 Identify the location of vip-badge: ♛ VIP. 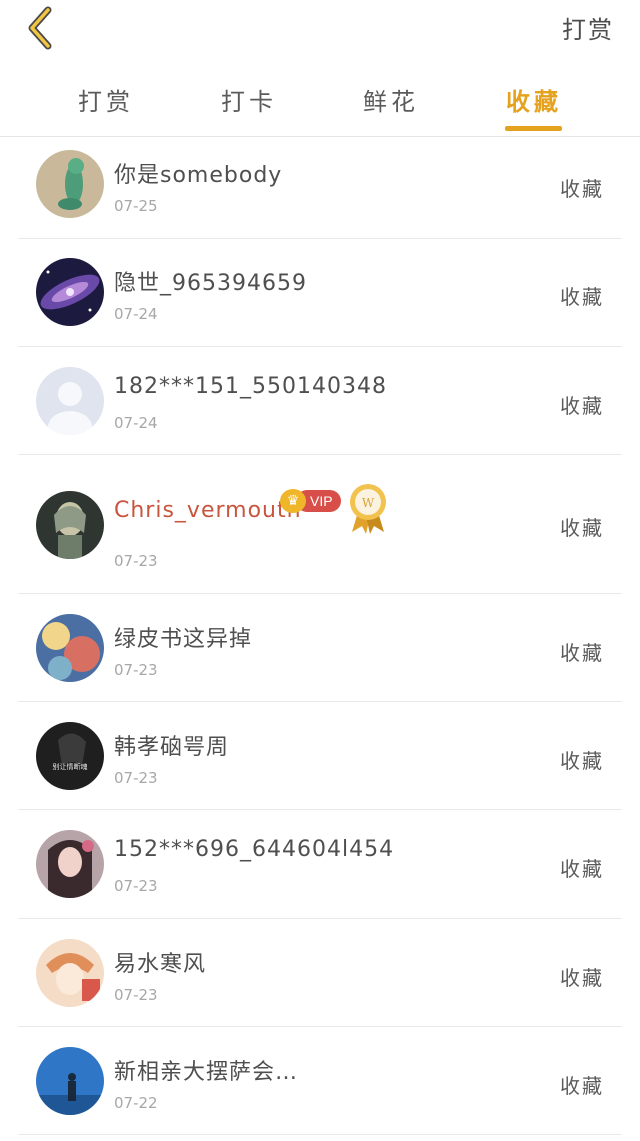
(310, 501).